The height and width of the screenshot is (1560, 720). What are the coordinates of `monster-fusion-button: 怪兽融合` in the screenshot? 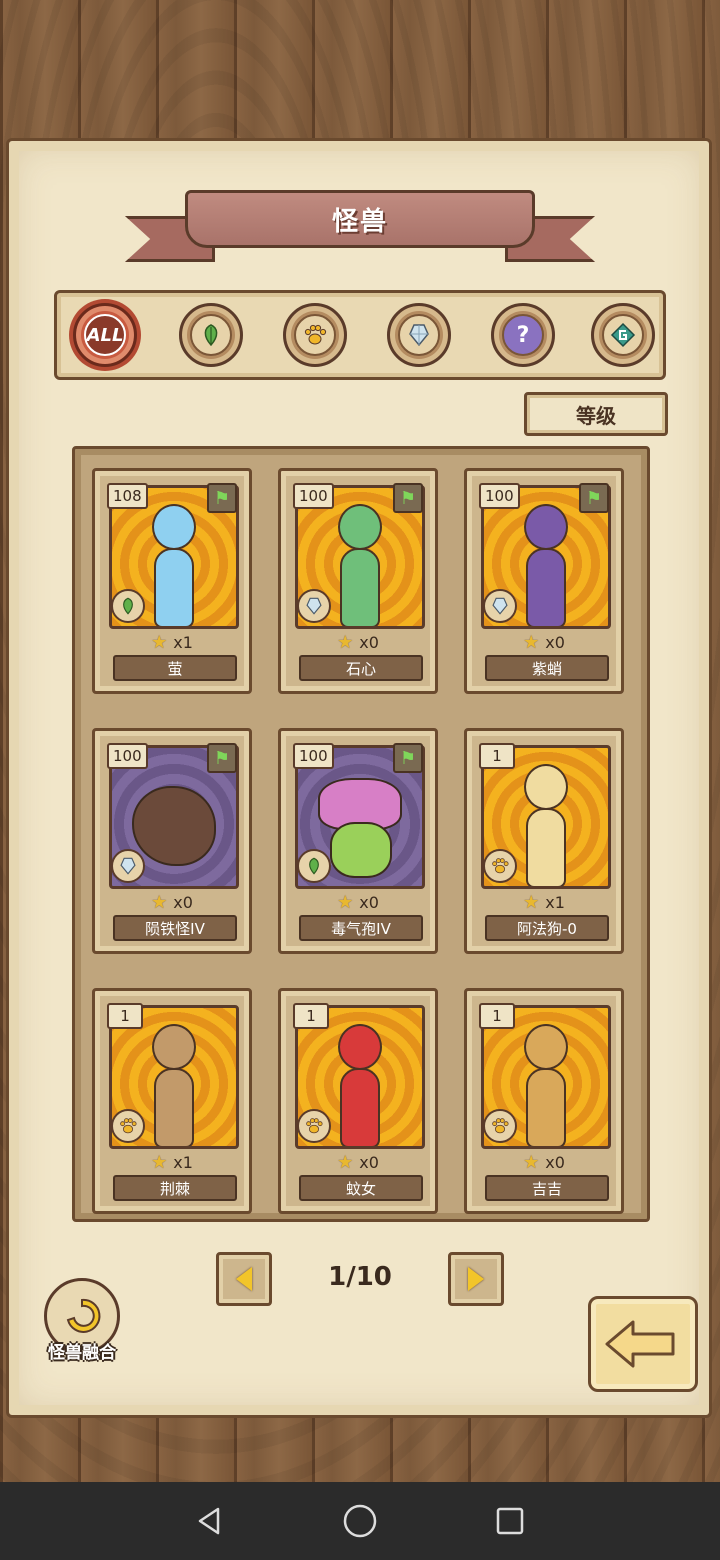 It's located at (82, 1321).